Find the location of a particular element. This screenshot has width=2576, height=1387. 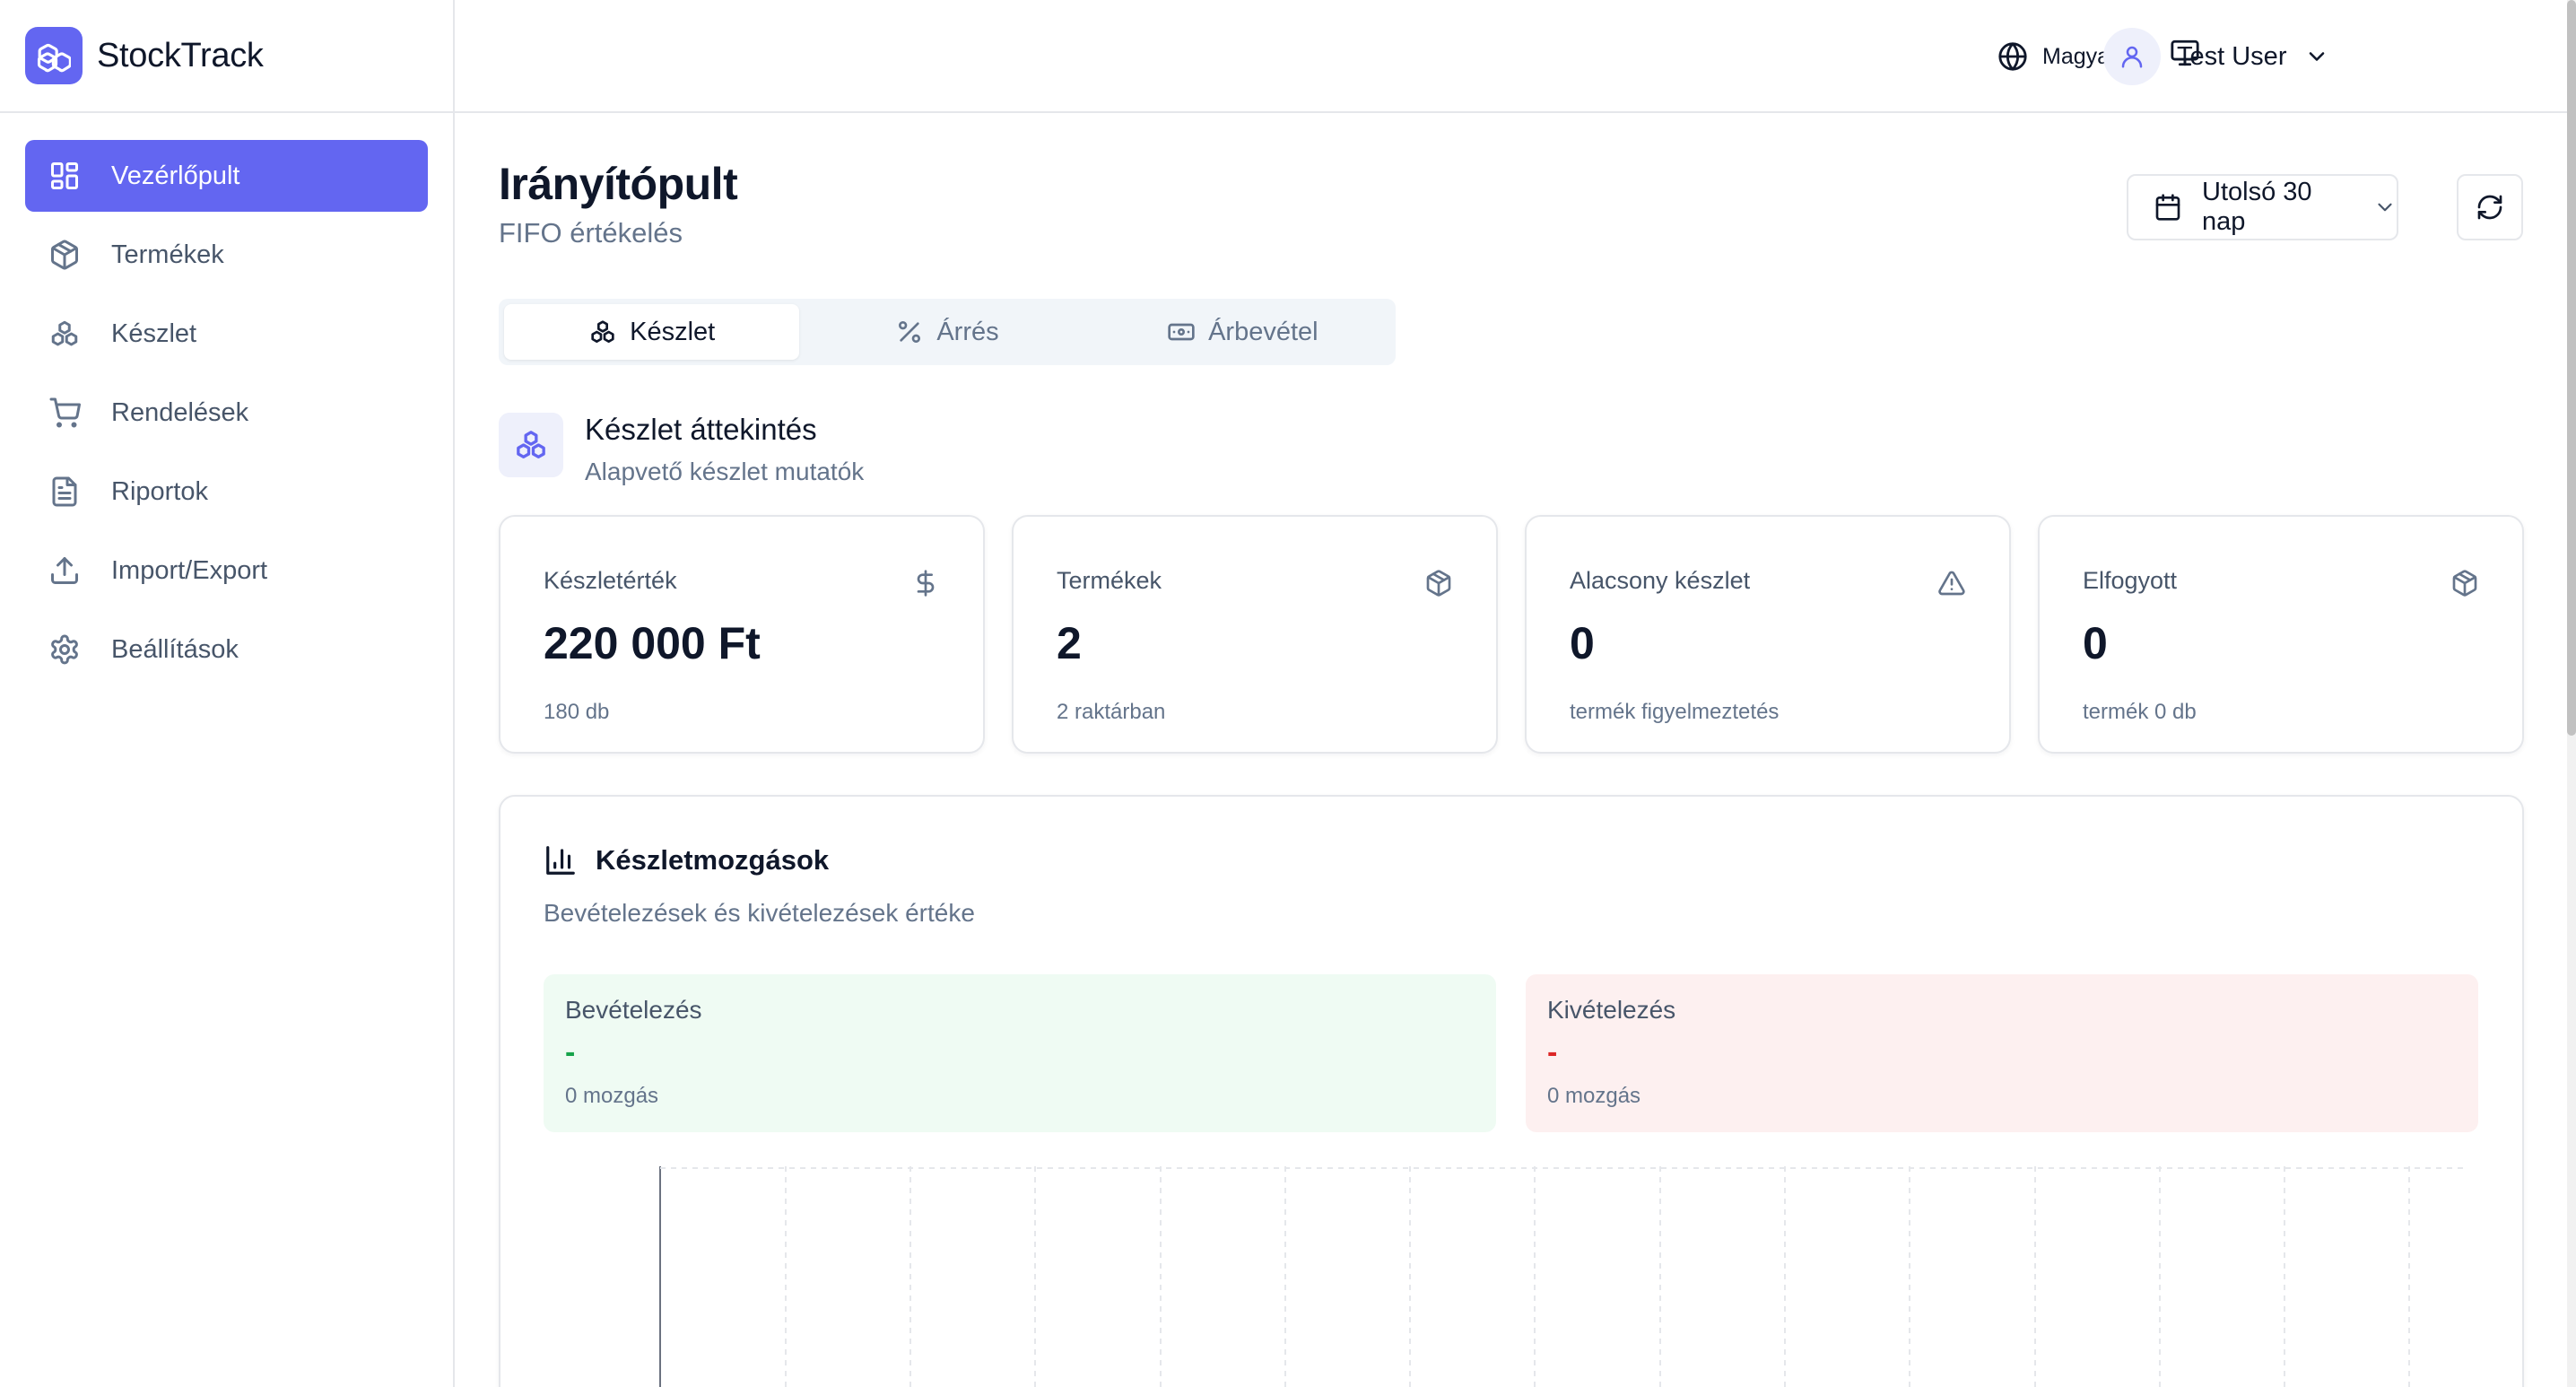

avatar is located at coordinates (2132, 56).